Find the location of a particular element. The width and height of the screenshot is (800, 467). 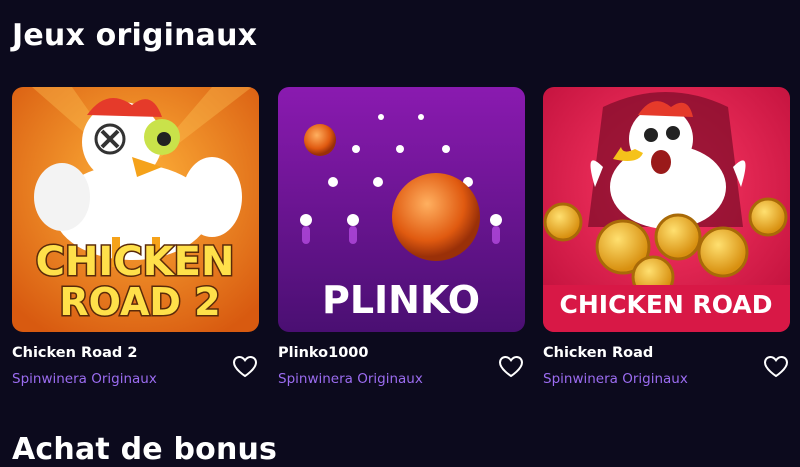

art-text-line2: ROAD 2 is located at coordinates (139, 302).